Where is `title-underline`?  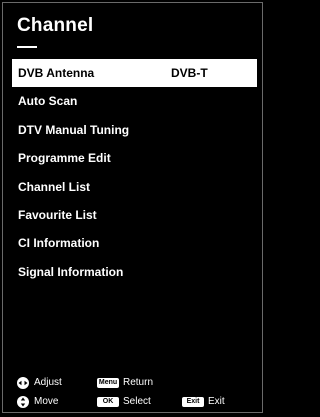
title-underline is located at coordinates (27, 47).